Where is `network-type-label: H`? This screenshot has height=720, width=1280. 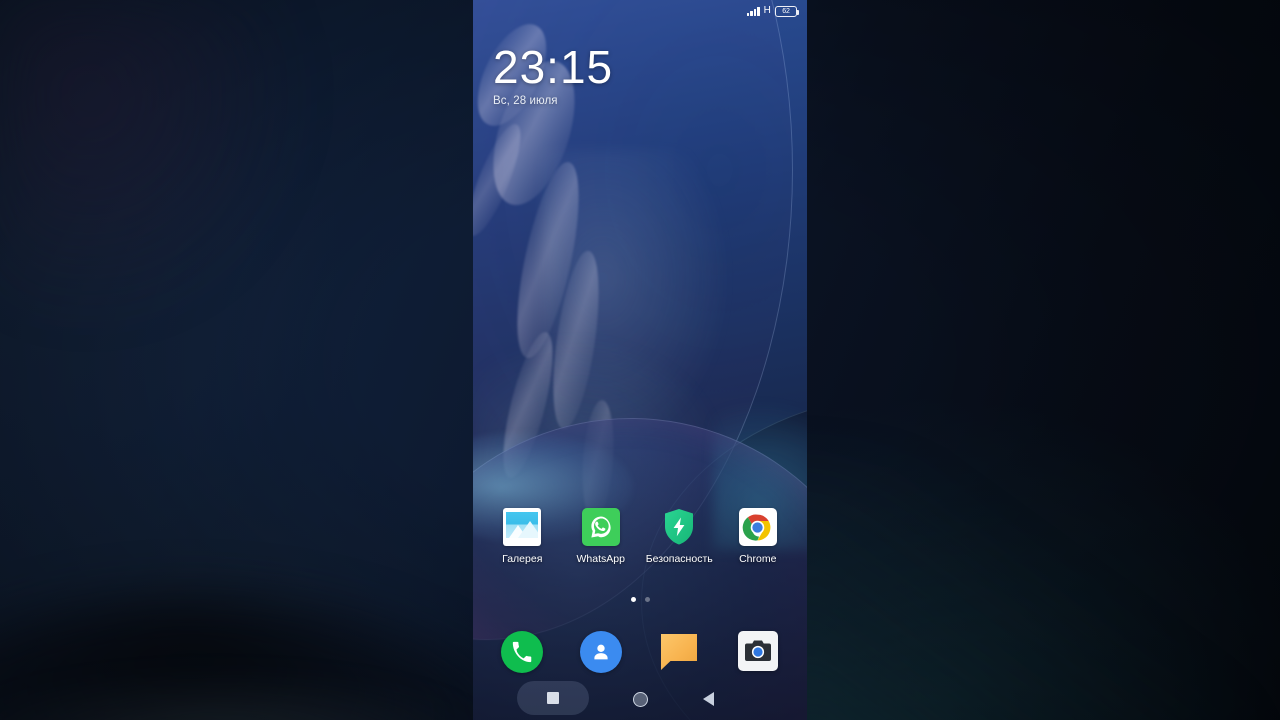
network-type-label: H is located at coordinates (767, 10).